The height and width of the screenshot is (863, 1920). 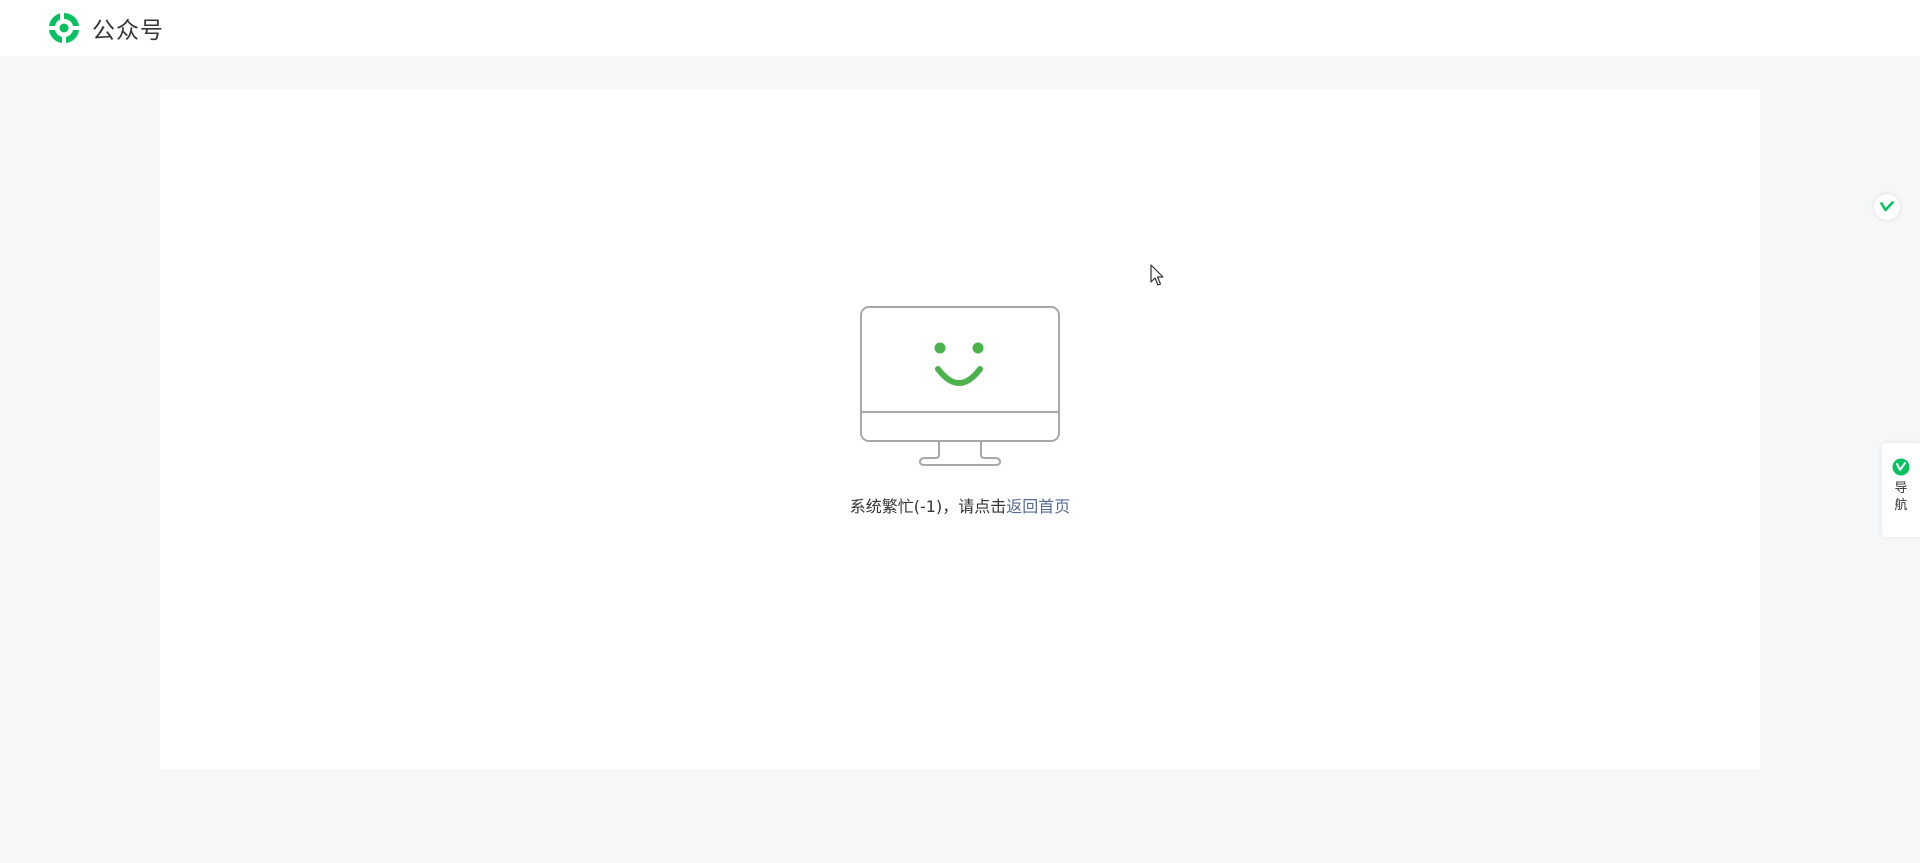 I want to click on mouse-cursor-icon, so click(x=1157, y=275).